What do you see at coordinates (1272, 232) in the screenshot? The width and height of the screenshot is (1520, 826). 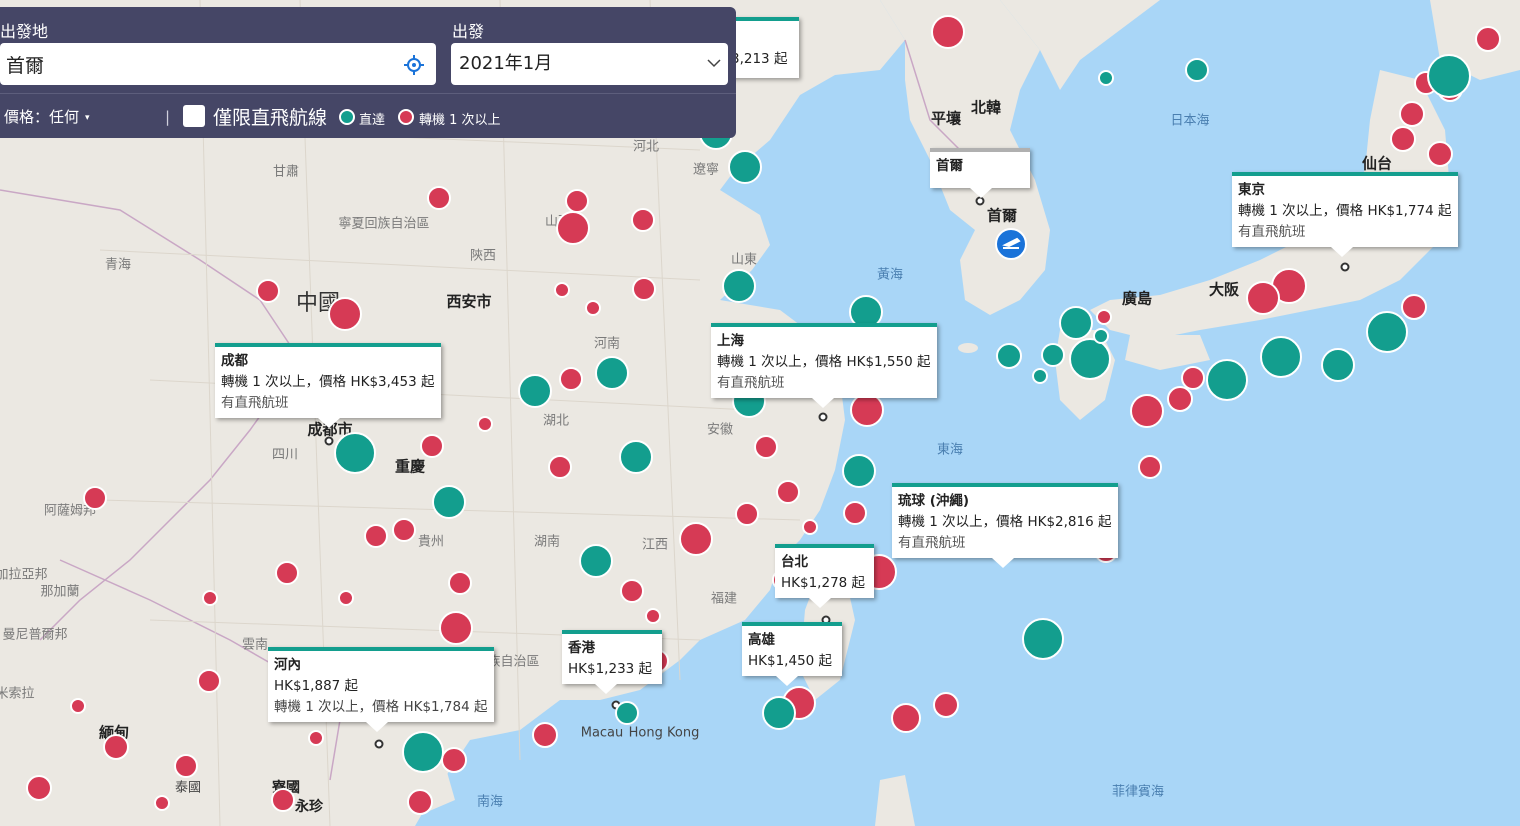 I see `tooltip-tokyo-direct: 有直飛航班` at bounding box center [1272, 232].